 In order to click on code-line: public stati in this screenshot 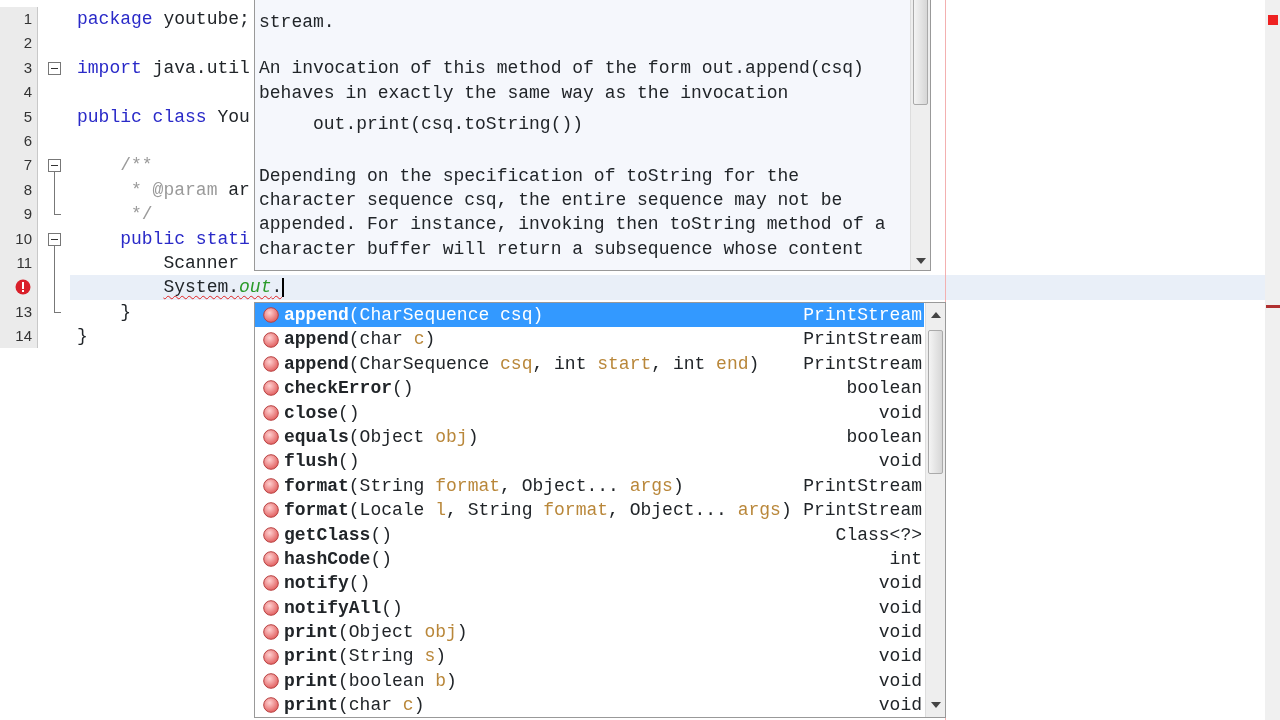, I will do `click(184, 238)`.